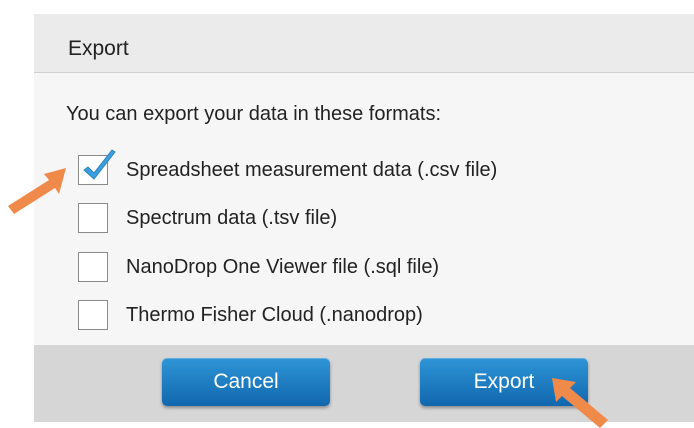 This screenshot has height=428, width=694. Describe the element at coordinates (283, 267) in the screenshot. I see `option-label-sql: NanoDrop One Viewer file (.sql file)` at that location.